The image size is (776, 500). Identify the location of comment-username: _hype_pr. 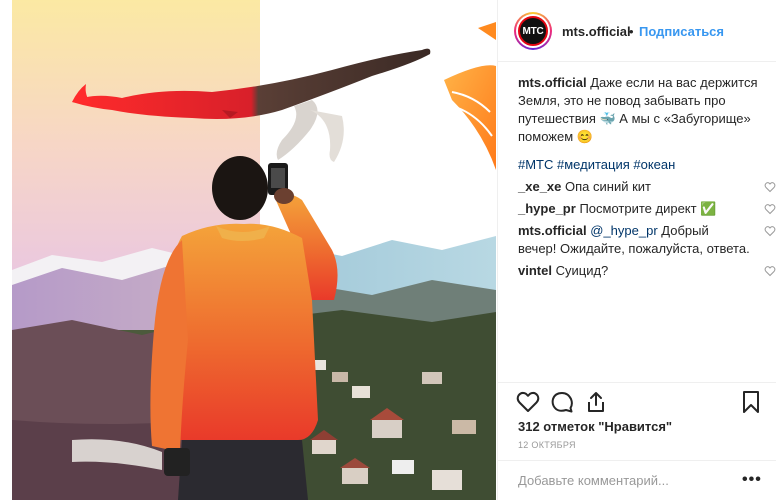
(547, 208).